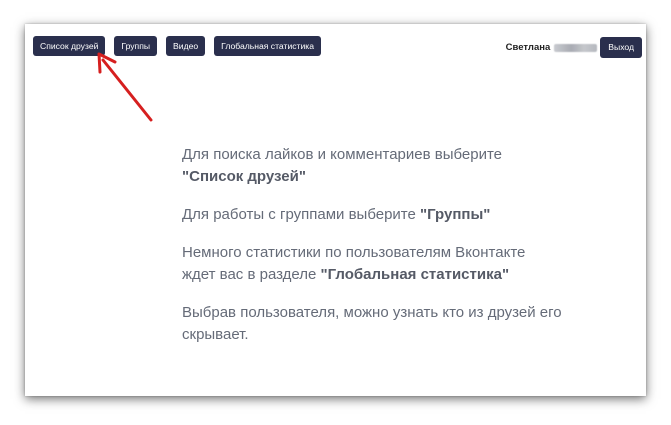 The width and height of the screenshot is (671, 425). I want to click on global-stats-button: Глобальная статистика, so click(268, 46).